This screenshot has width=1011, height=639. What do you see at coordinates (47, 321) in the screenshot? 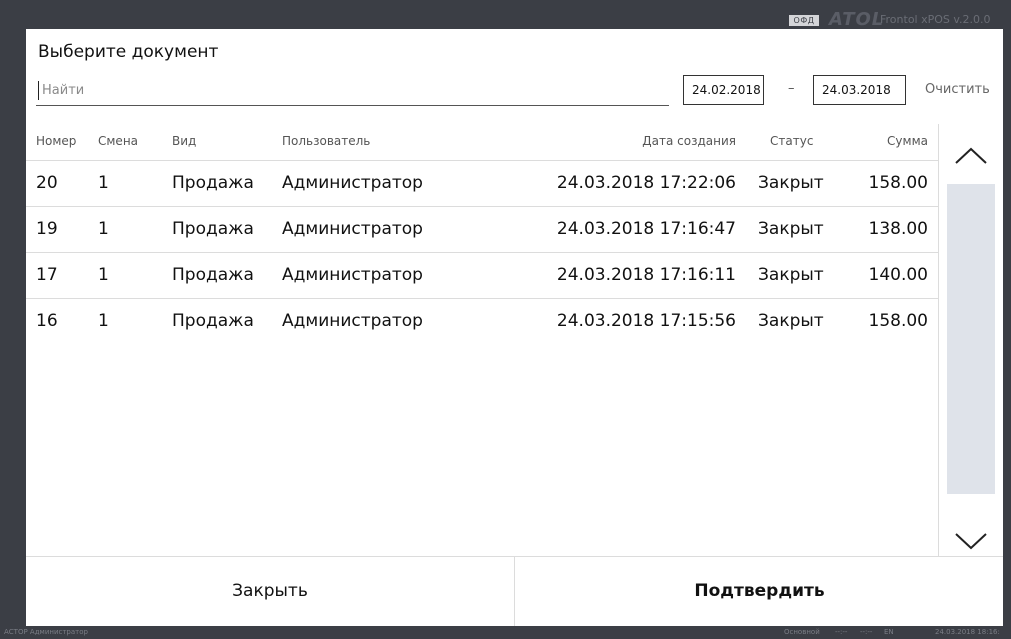
I see `cell-number: 16` at bounding box center [47, 321].